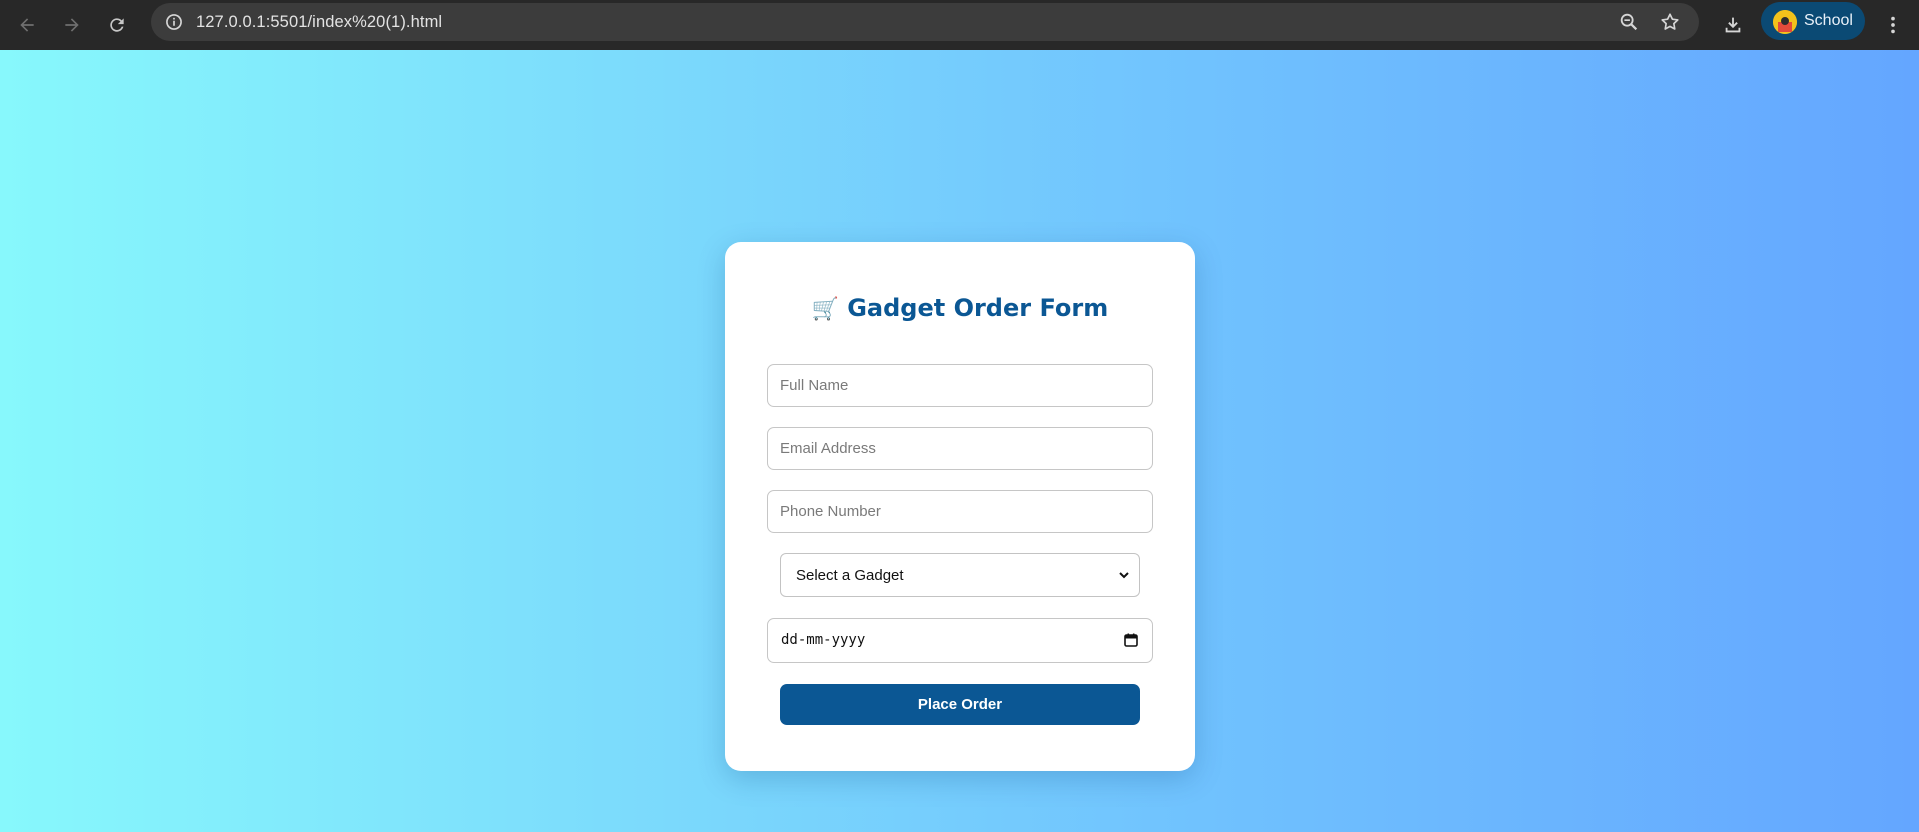  Describe the element at coordinates (960, 385) in the screenshot. I see `full-name-input: Full Name` at that location.